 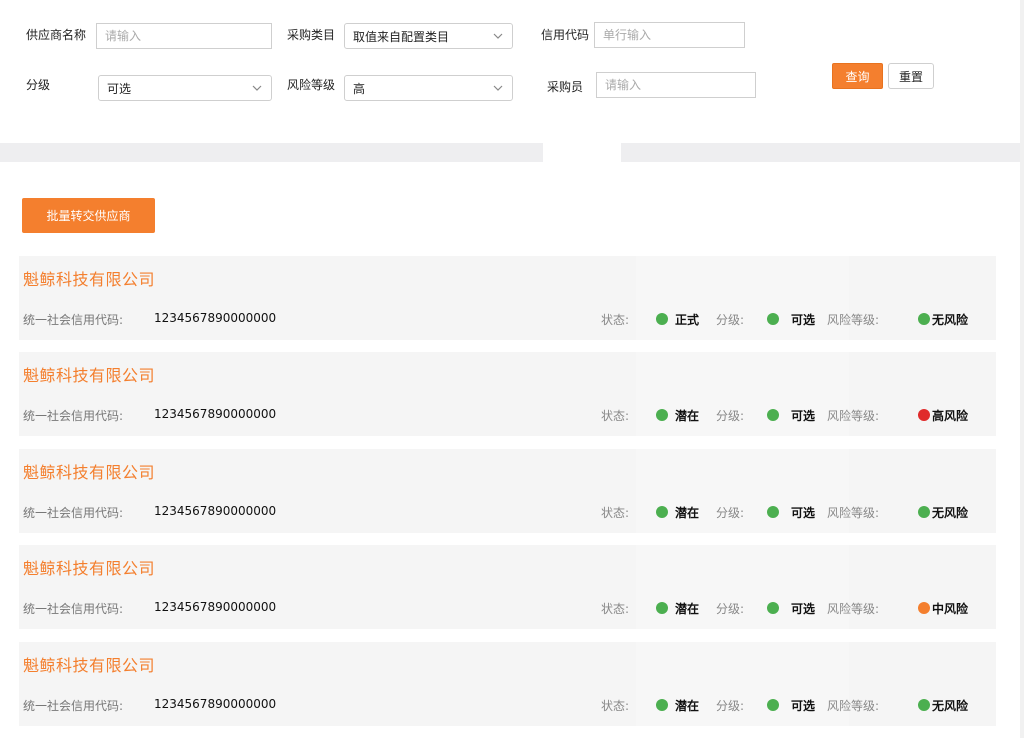 What do you see at coordinates (1022, 369) in the screenshot?
I see `scrollbar-track` at bounding box center [1022, 369].